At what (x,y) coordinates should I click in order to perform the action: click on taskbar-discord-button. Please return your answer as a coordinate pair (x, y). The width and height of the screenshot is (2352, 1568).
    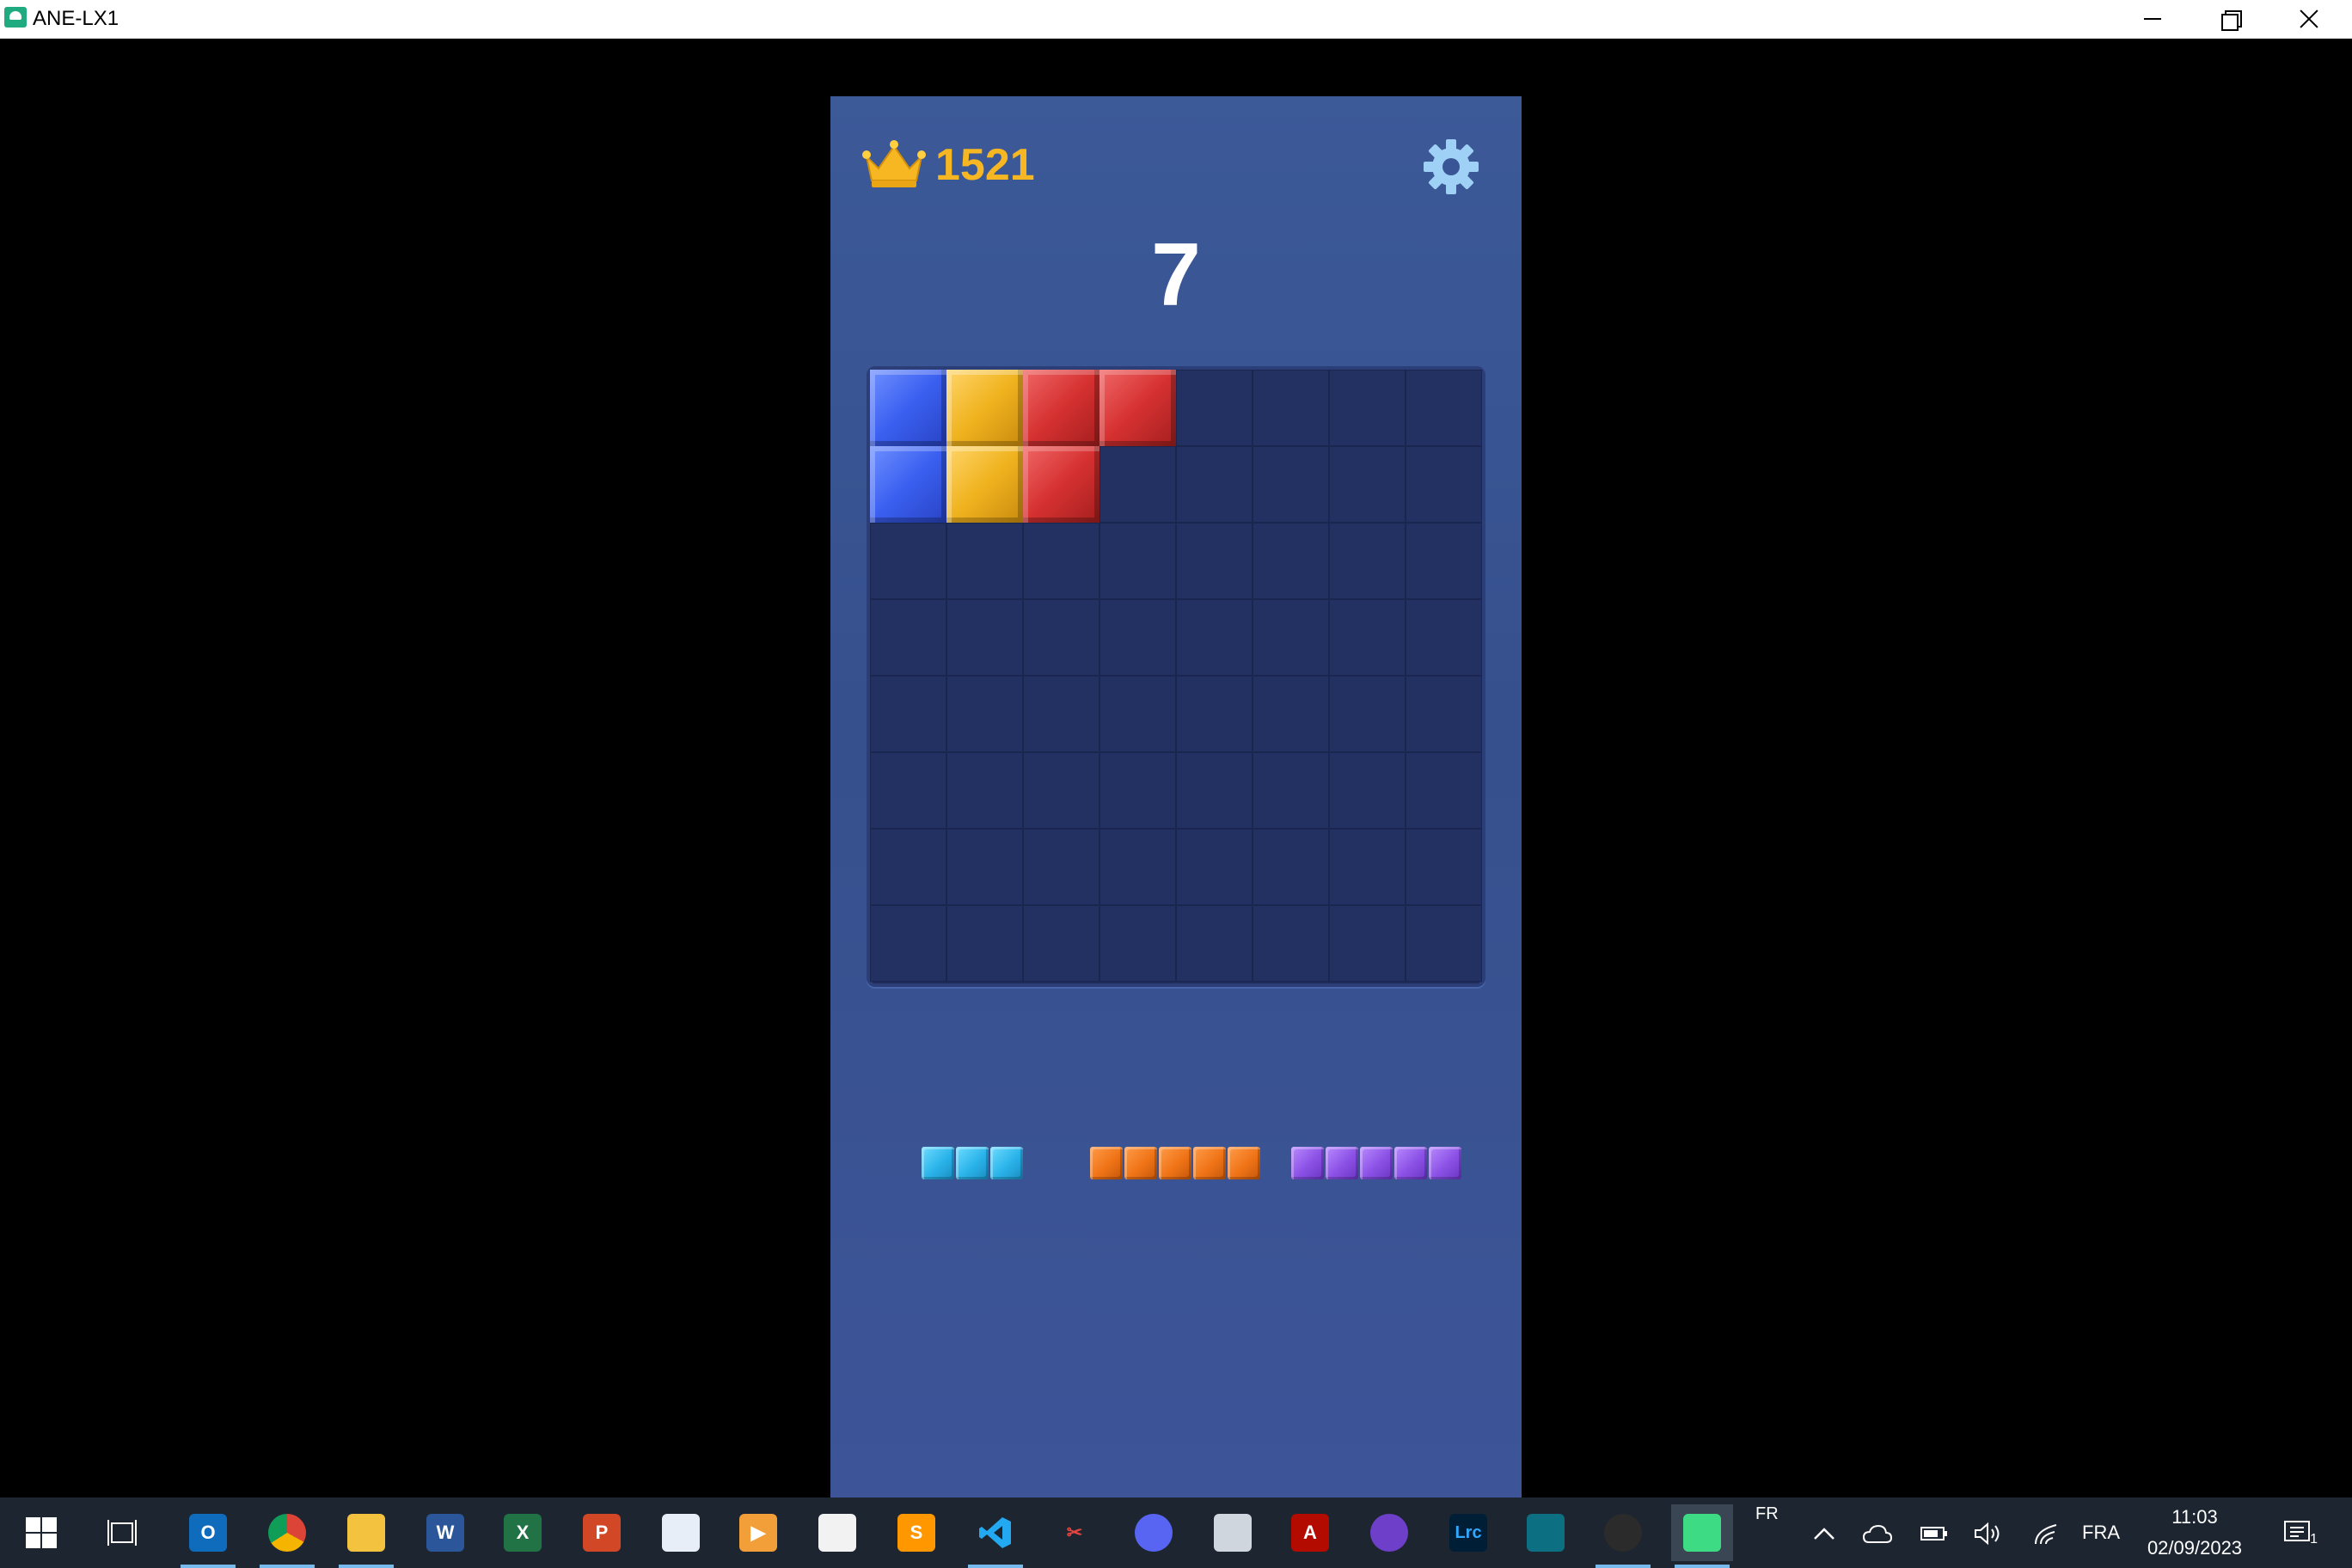
    Looking at the image, I should click on (1154, 1532).